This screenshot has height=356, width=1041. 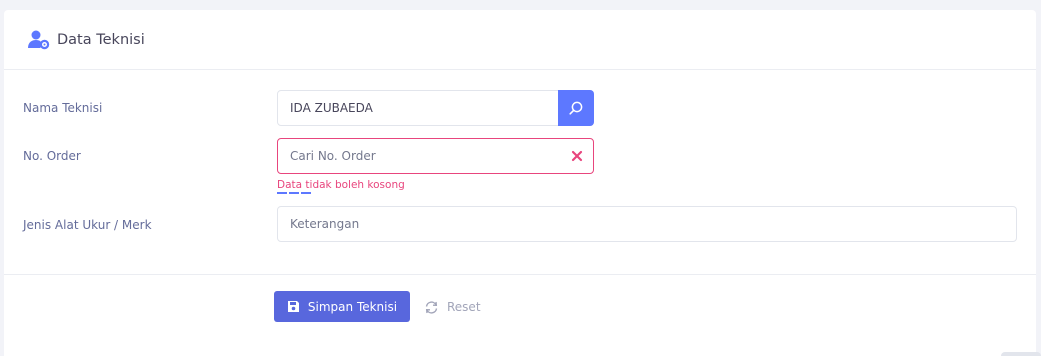 I want to click on no-order-error: Data tidak boleh kosong, so click(x=341, y=185).